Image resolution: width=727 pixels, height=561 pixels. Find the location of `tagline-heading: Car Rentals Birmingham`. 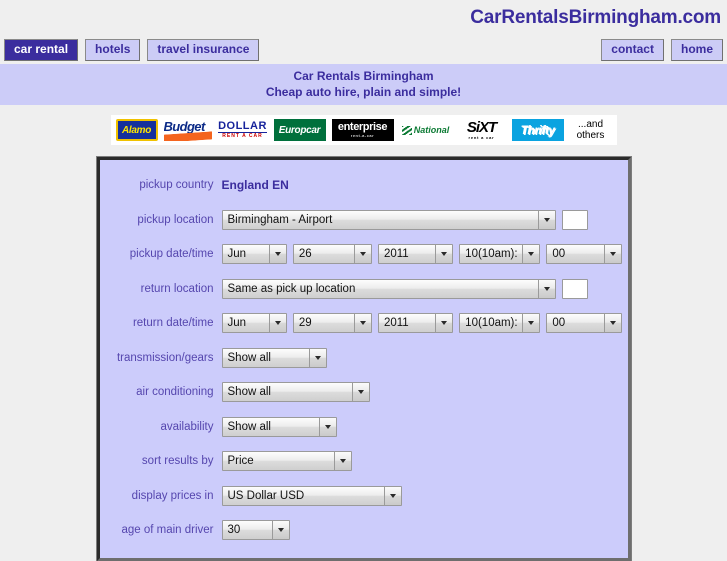

tagline-heading: Car Rentals Birmingham is located at coordinates (363, 76).